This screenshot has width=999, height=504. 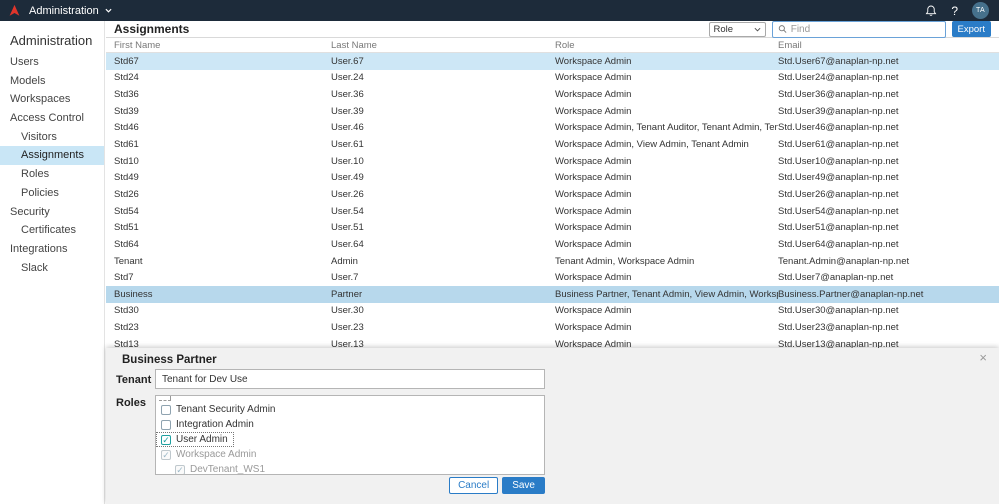 What do you see at coordinates (347, 178) in the screenshot?
I see `last-name-cell: User.49` at bounding box center [347, 178].